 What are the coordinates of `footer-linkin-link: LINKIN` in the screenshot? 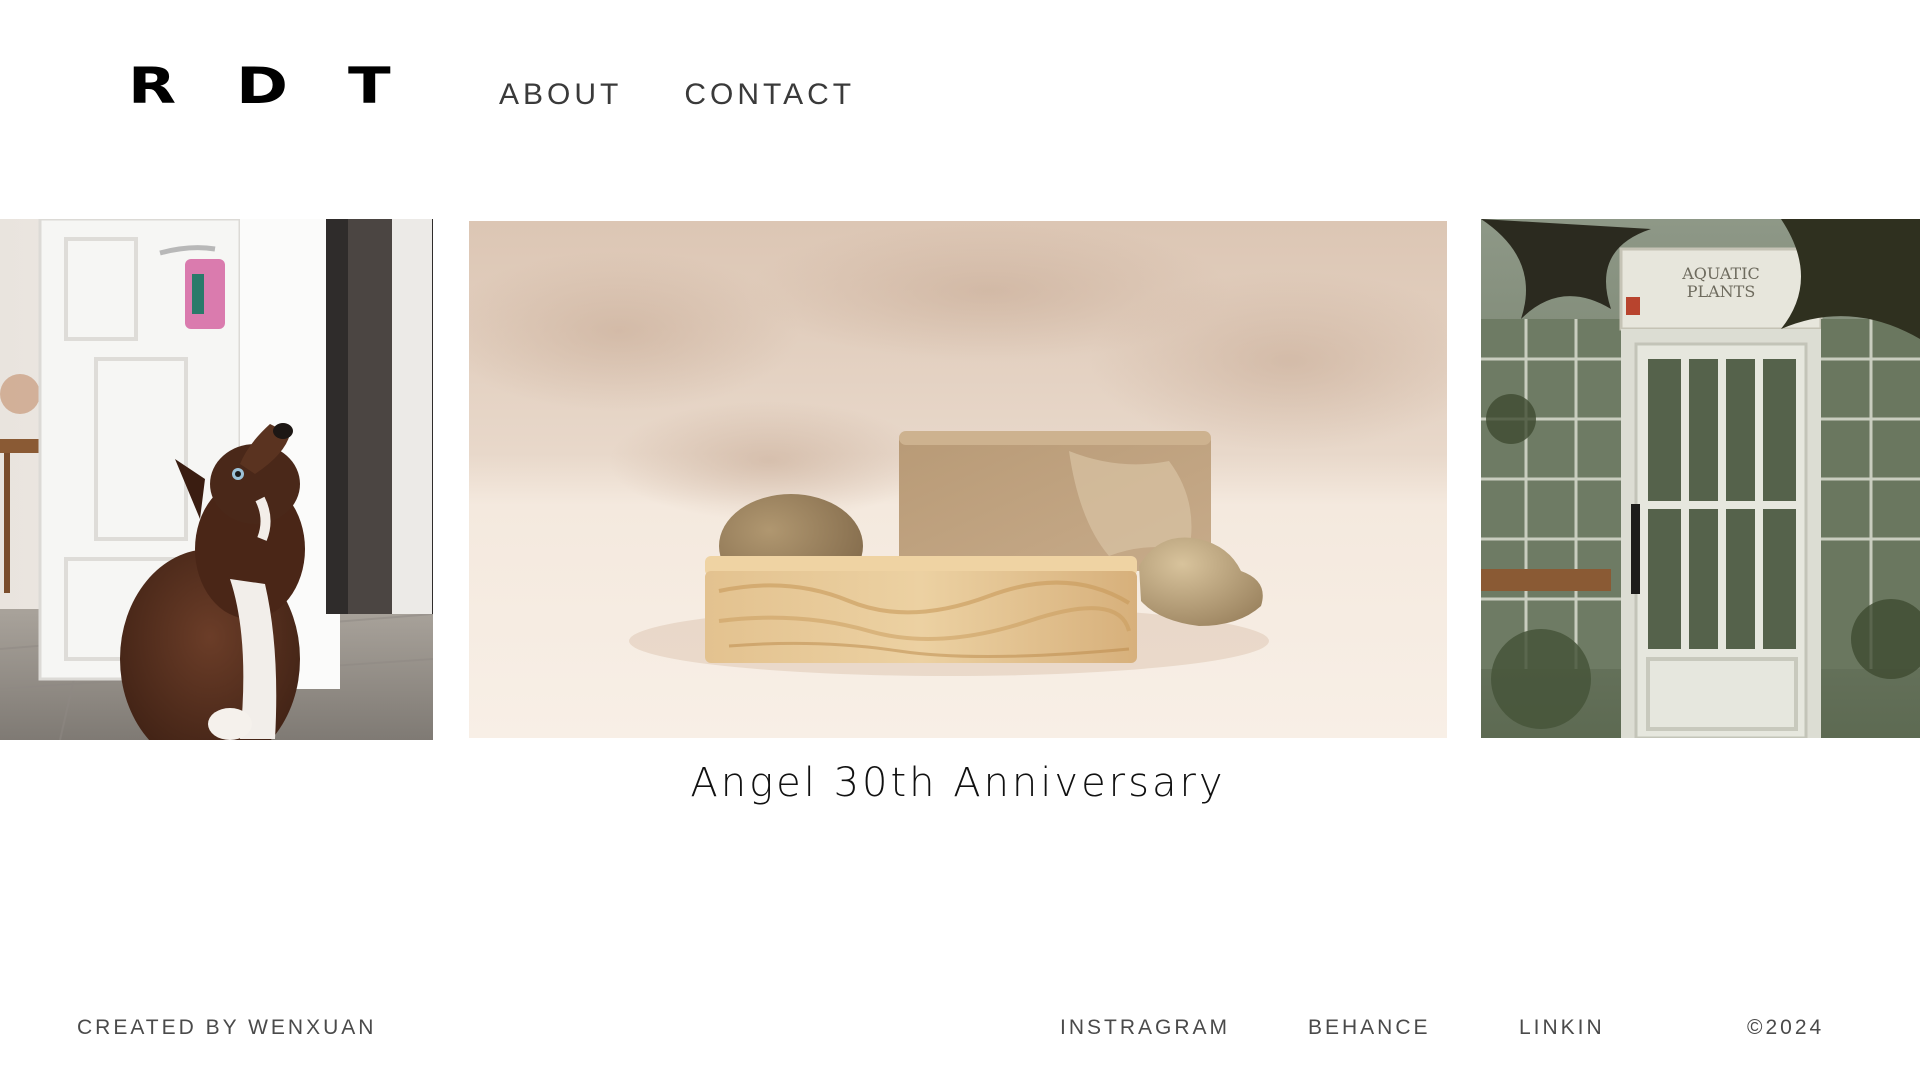 It's located at (1562, 1027).